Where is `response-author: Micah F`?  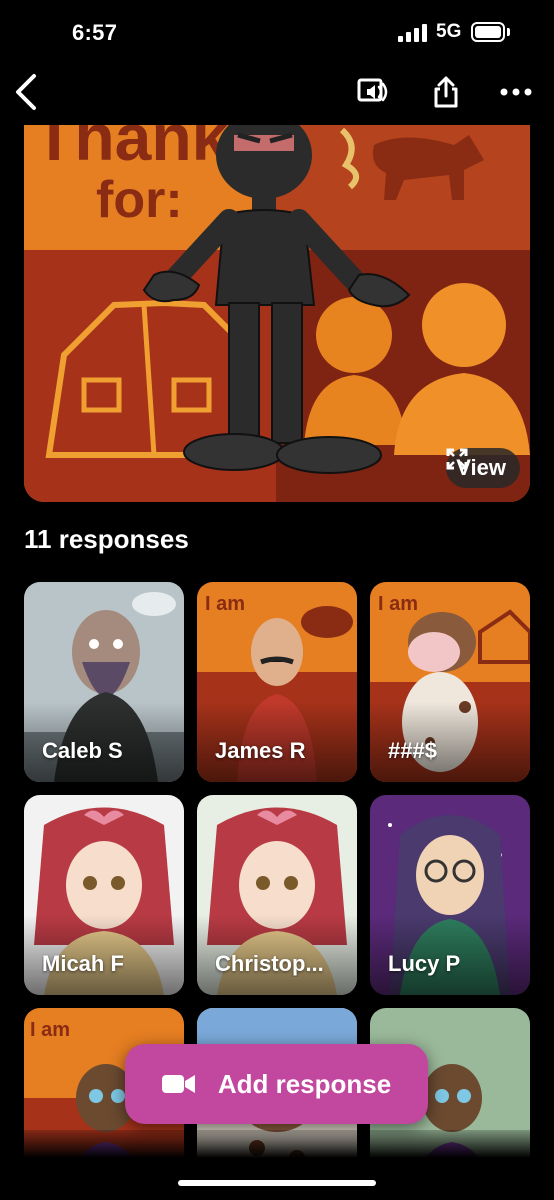
response-author: Micah F is located at coordinates (83, 963).